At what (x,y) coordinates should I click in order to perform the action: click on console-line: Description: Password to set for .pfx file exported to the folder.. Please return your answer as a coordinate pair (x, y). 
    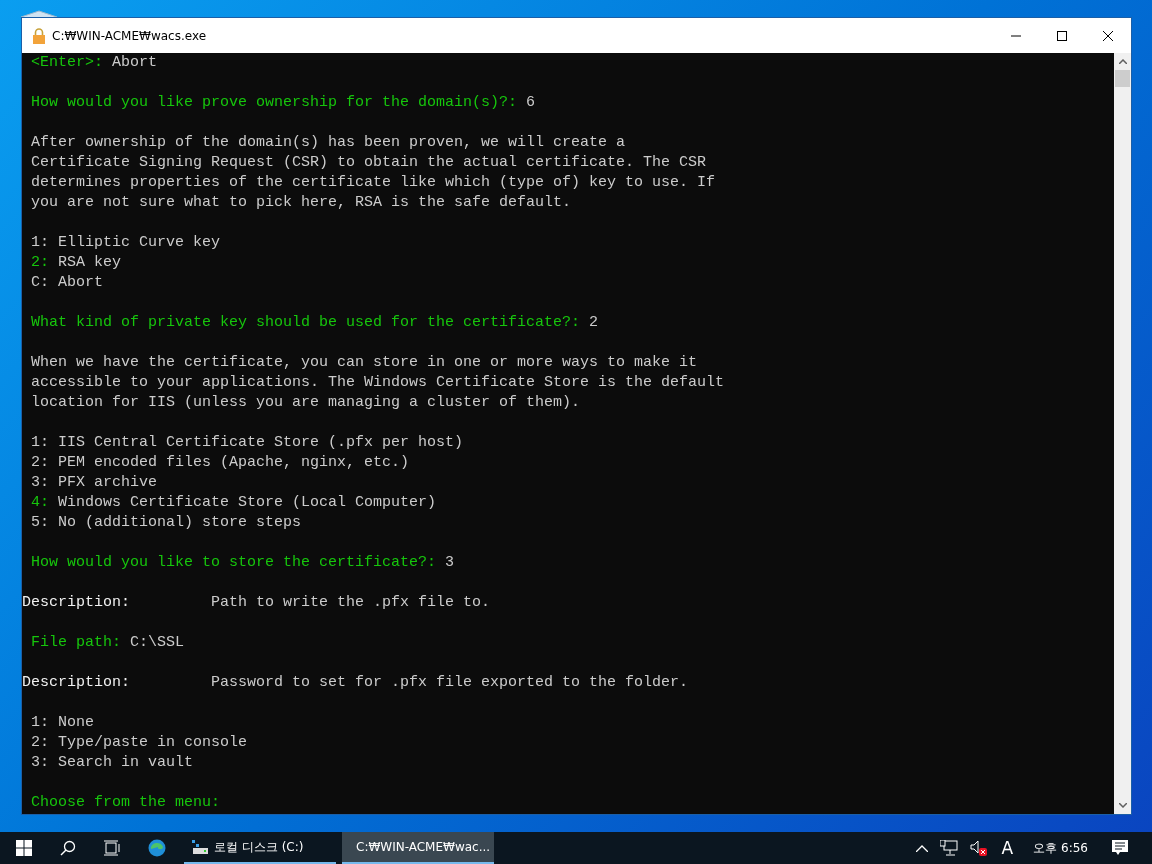
    Looking at the image, I should click on (355, 683).